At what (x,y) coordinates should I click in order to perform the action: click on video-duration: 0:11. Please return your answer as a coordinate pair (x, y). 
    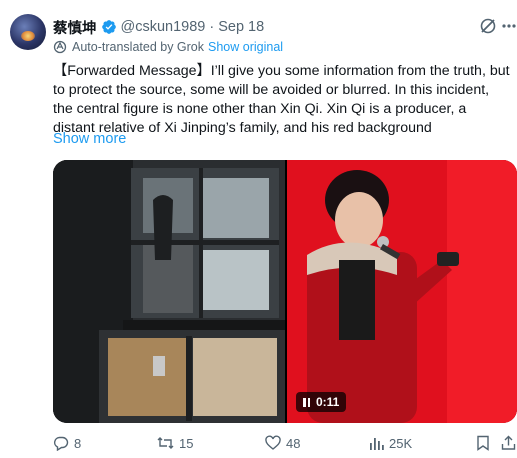
    Looking at the image, I should click on (328, 402).